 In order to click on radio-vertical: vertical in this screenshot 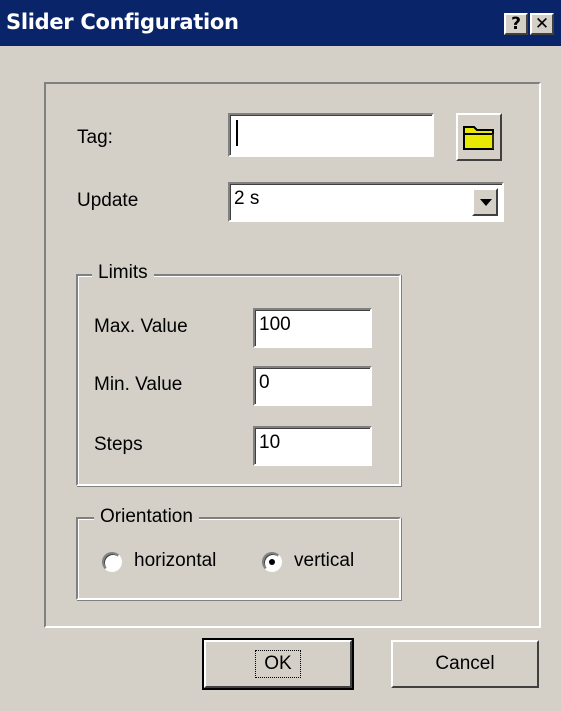, I will do `click(322, 563)`.